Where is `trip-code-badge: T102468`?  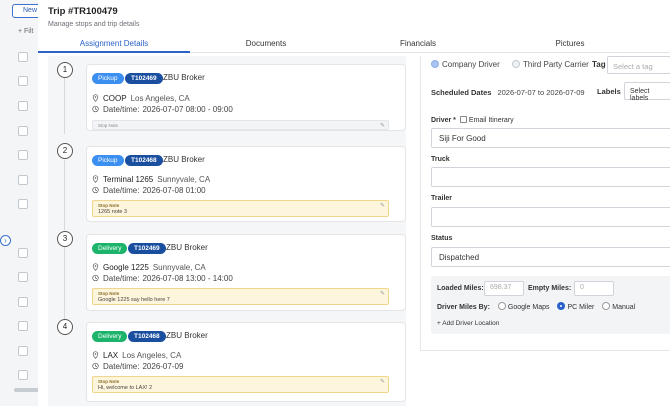
trip-code-badge: T102468 is located at coordinates (147, 336).